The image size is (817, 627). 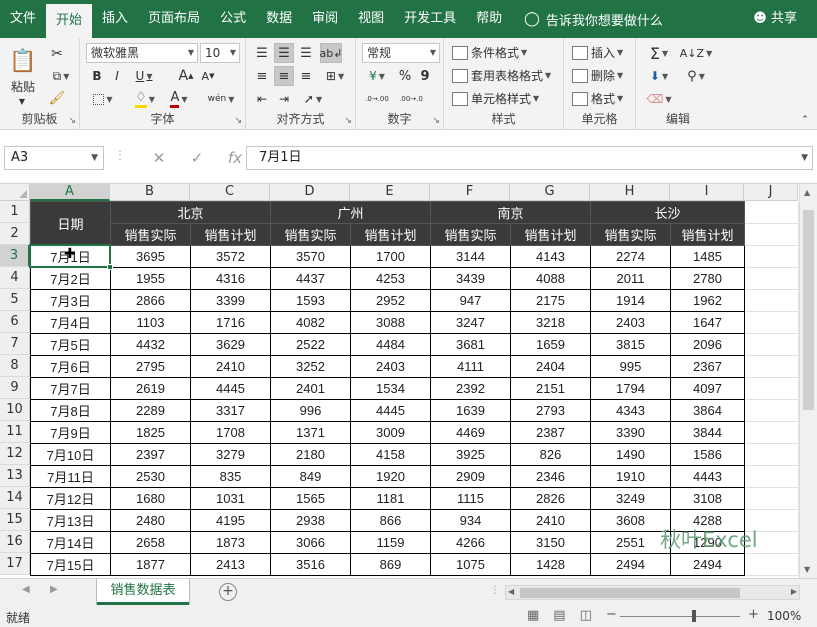 I want to click on cancel-icon: ✕, so click(x=159, y=158).